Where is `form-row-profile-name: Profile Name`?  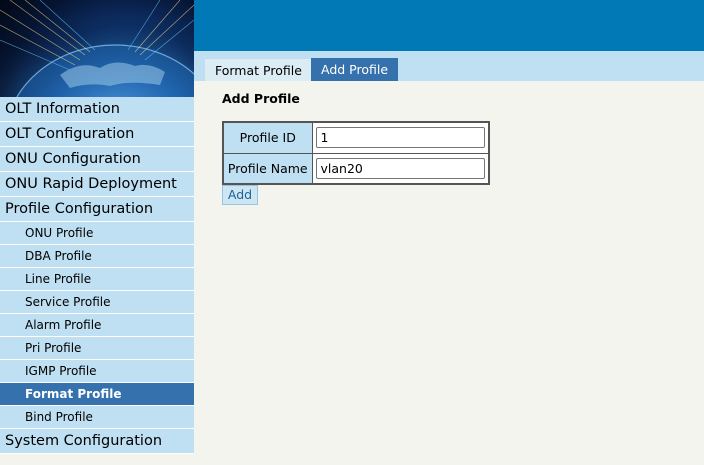
form-row-profile-name: Profile Name is located at coordinates (355, 168).